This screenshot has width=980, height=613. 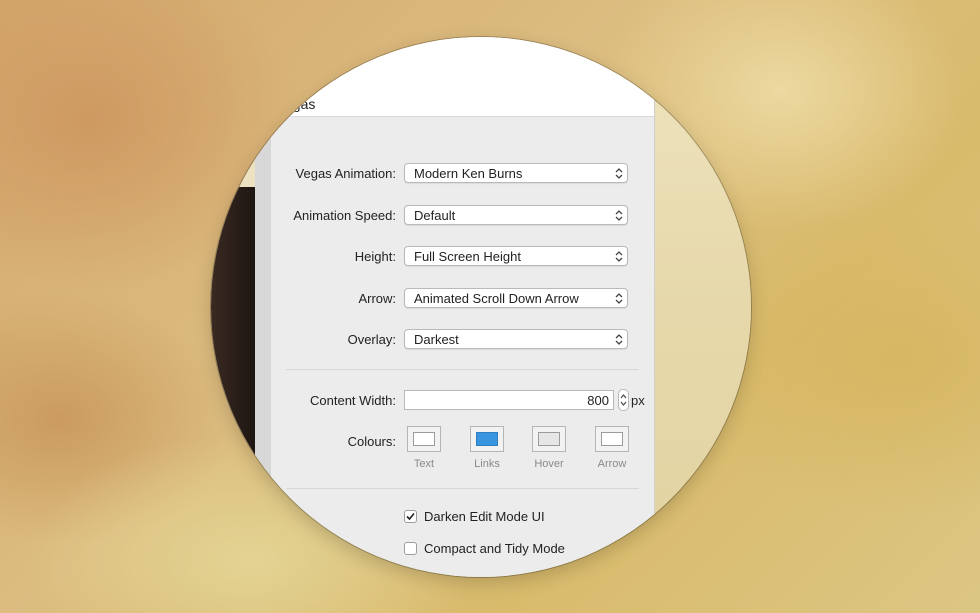 I want to click on content-width-label: Content Width:, so click(x=353, y=400).